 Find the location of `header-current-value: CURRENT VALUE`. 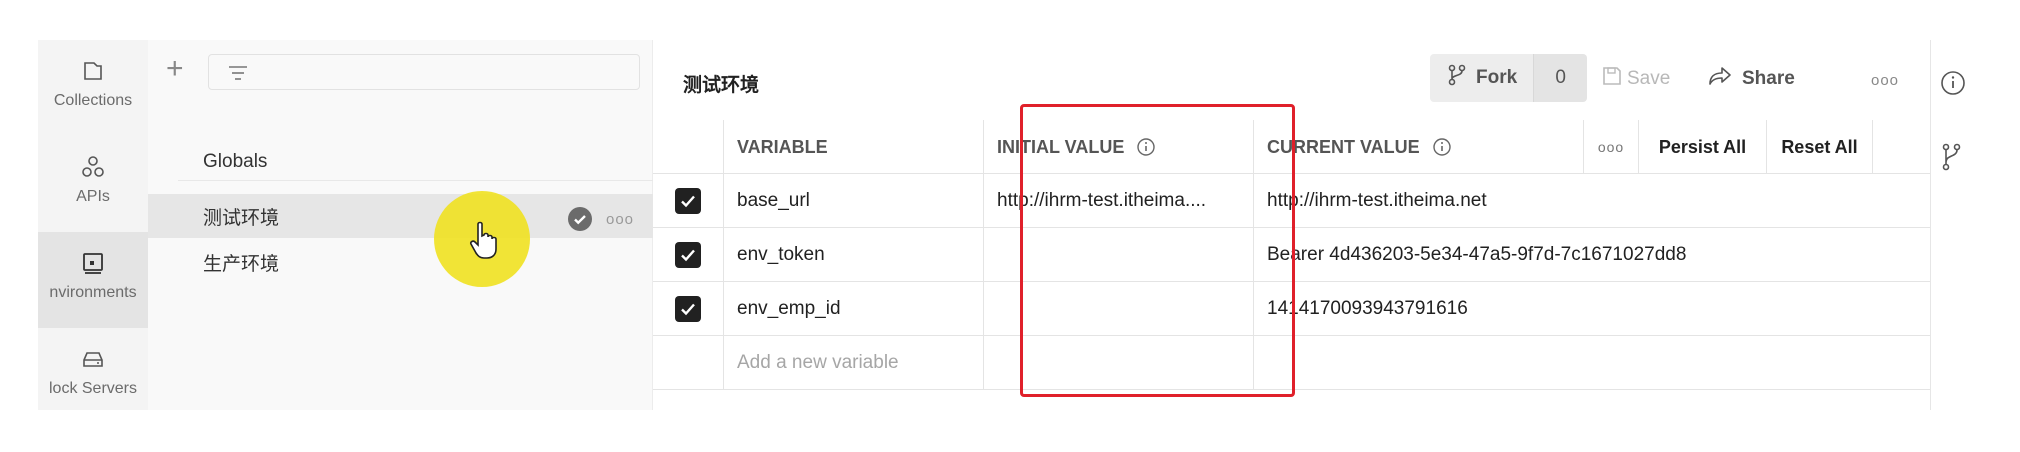

header-current-value: CURRENT VALUE is located at coordinates (1418, 147).